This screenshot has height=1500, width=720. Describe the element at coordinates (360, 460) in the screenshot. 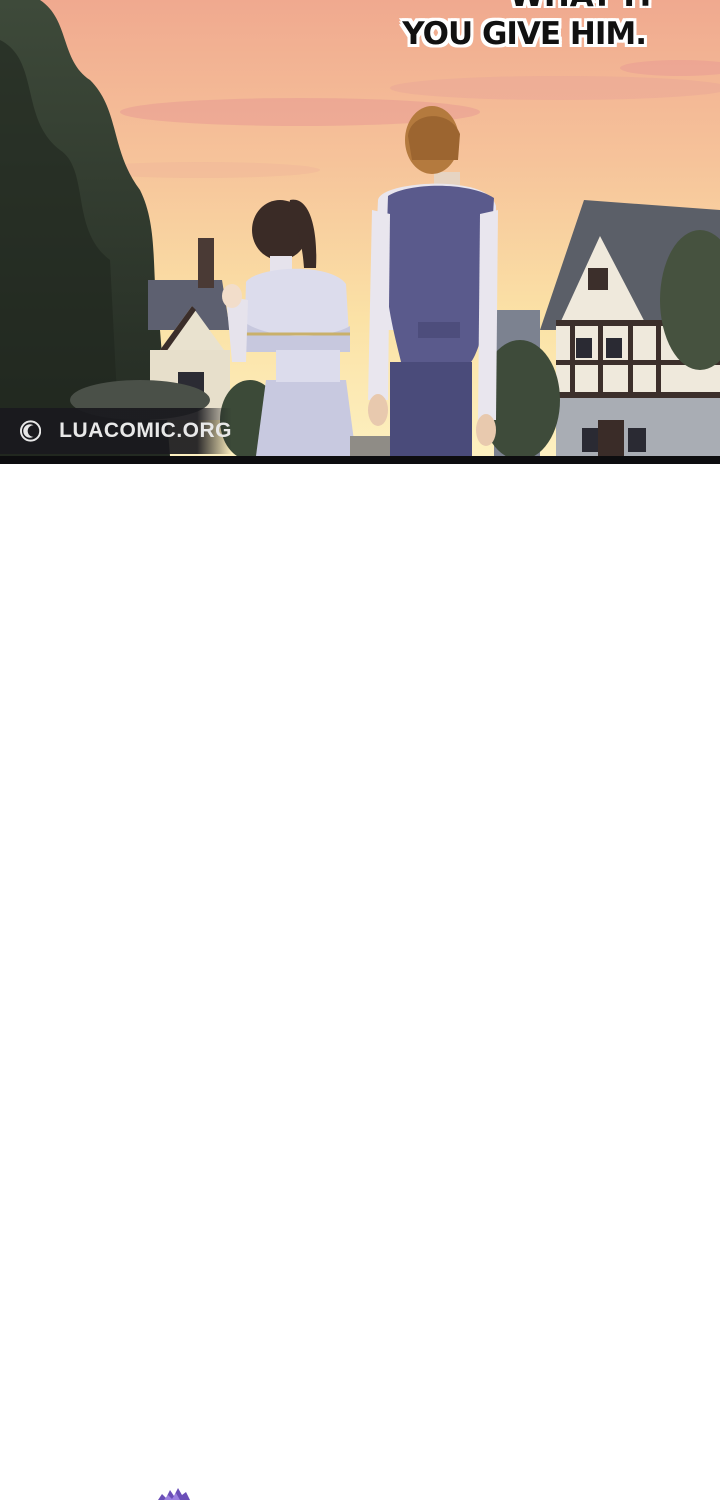

I see `panel-border` at that location.